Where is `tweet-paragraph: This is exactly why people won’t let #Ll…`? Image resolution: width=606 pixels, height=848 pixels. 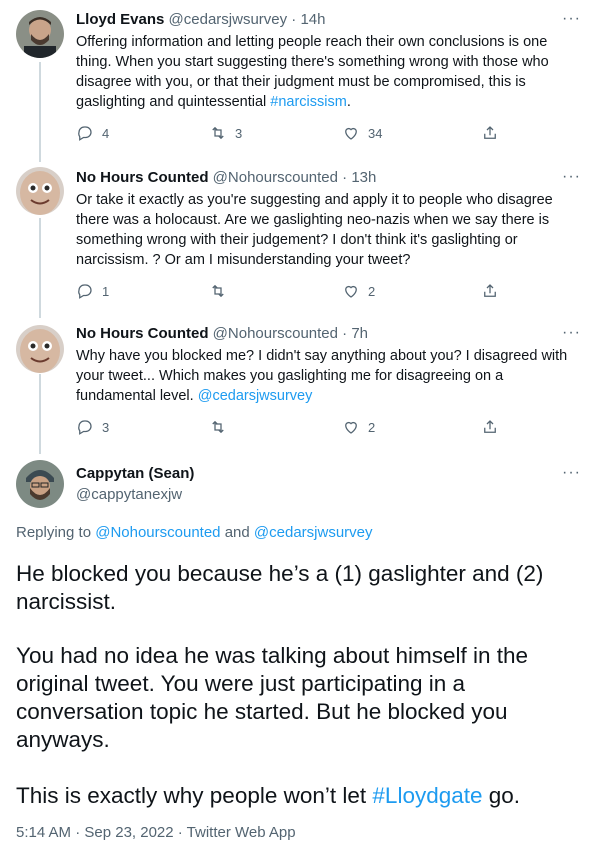 tweet-paragraph: This is exactly why people won’t let #Ll… is located at coordinates (268, 795).